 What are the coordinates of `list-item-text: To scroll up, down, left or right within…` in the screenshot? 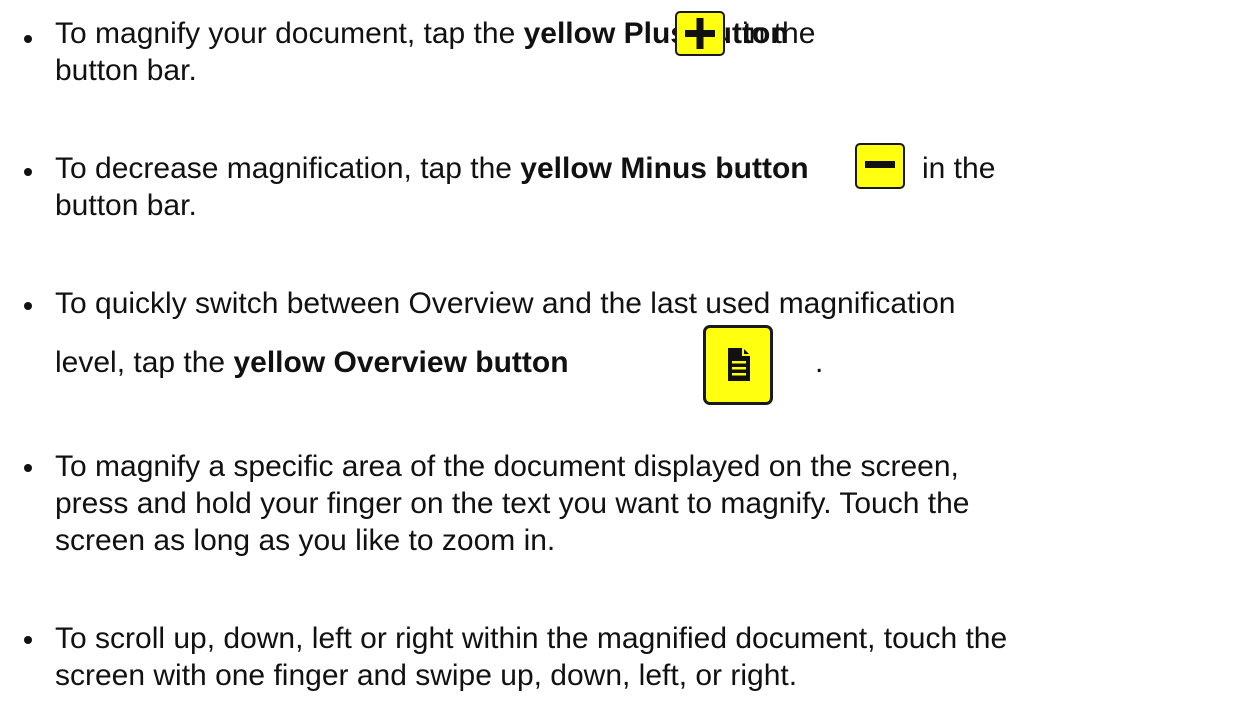 It's located at (645, 657).